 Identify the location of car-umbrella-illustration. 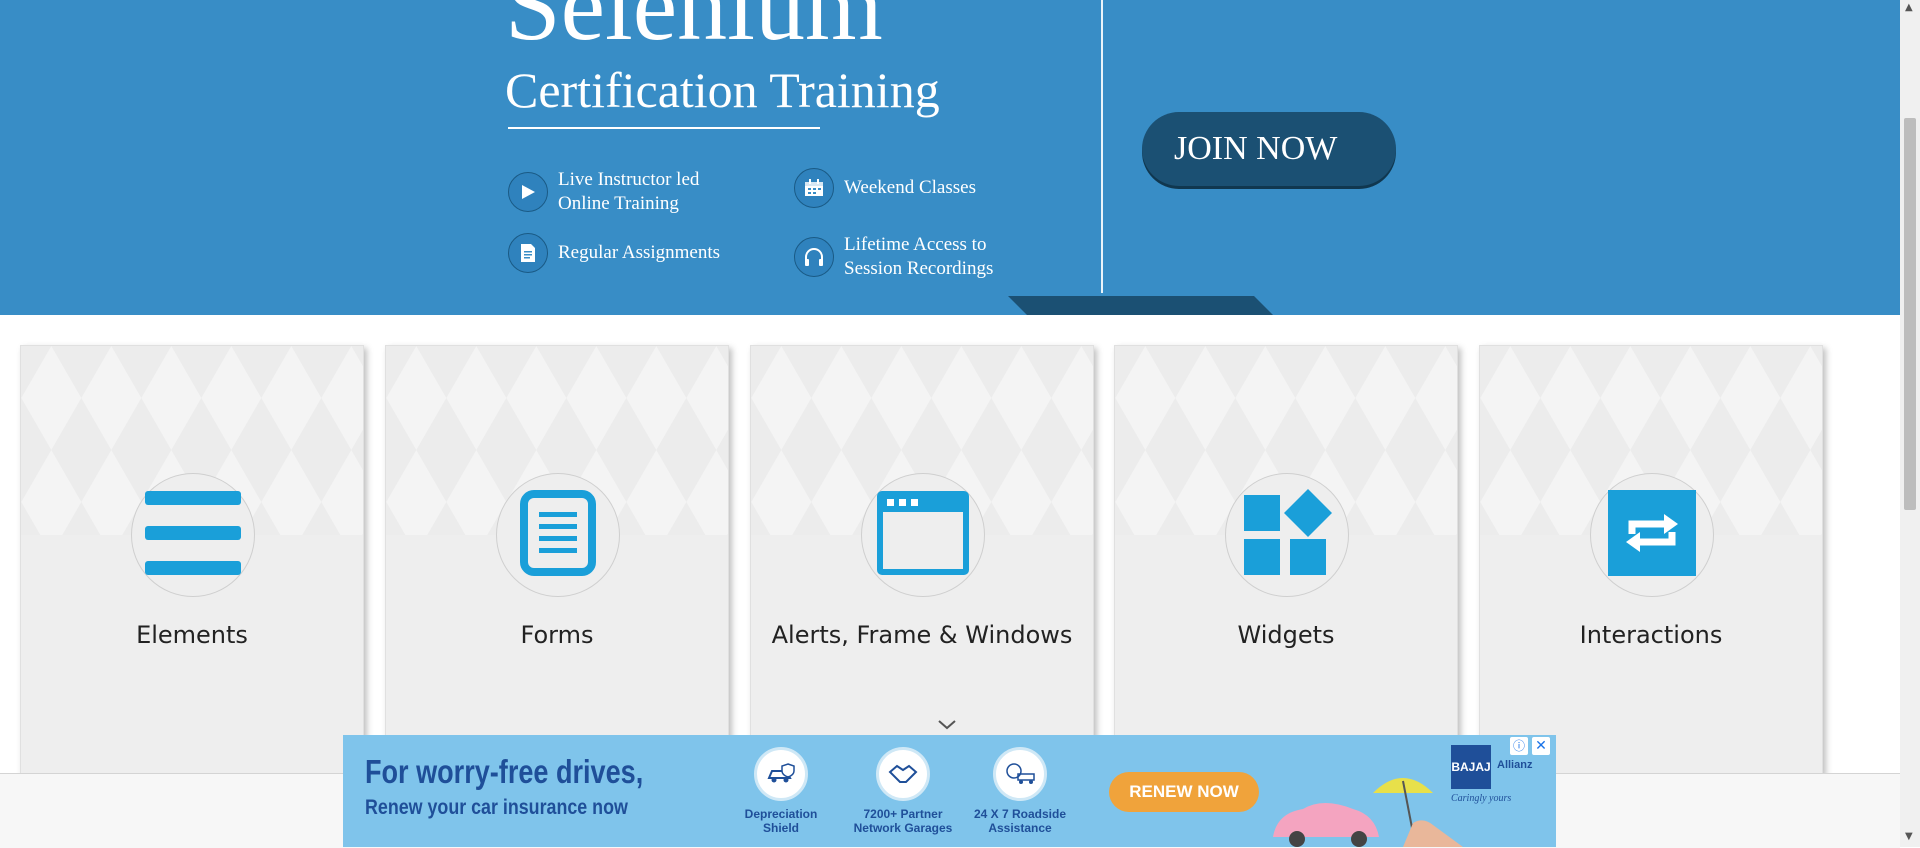
(1368, 812).